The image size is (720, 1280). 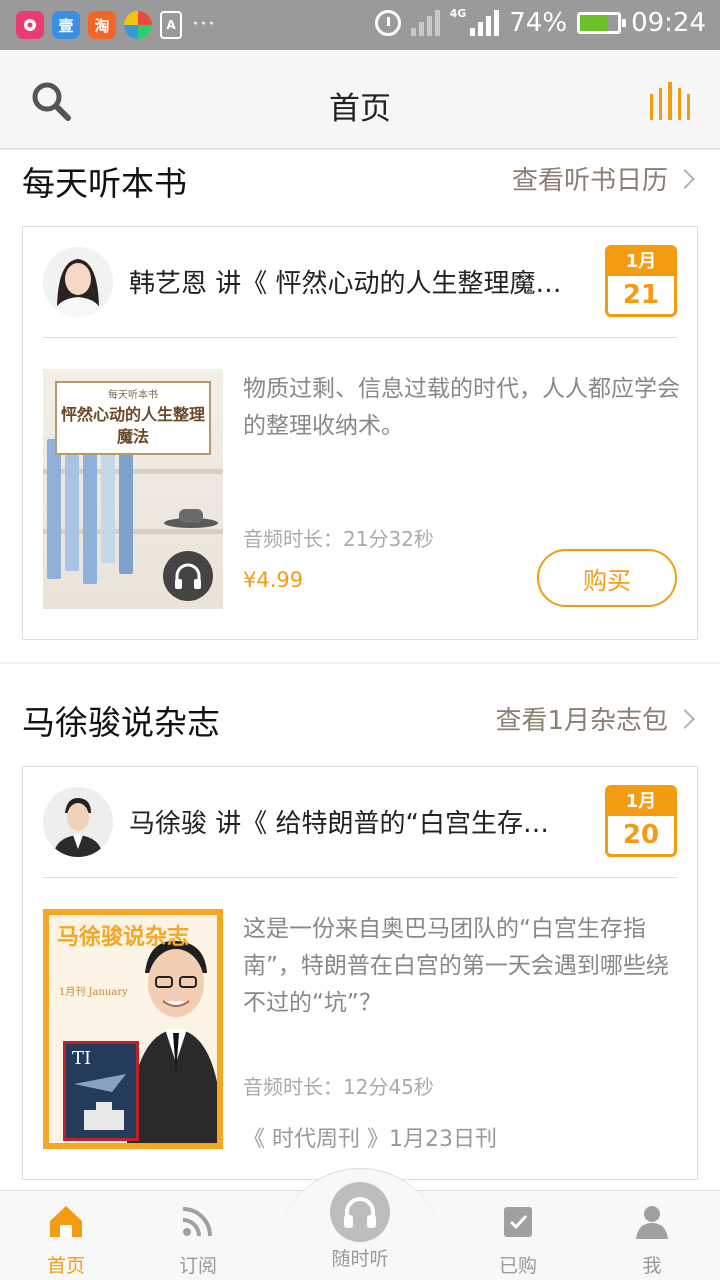 I want to click on magazine-pack-link: 查看1月杂志包, so click(x=595, y=718).